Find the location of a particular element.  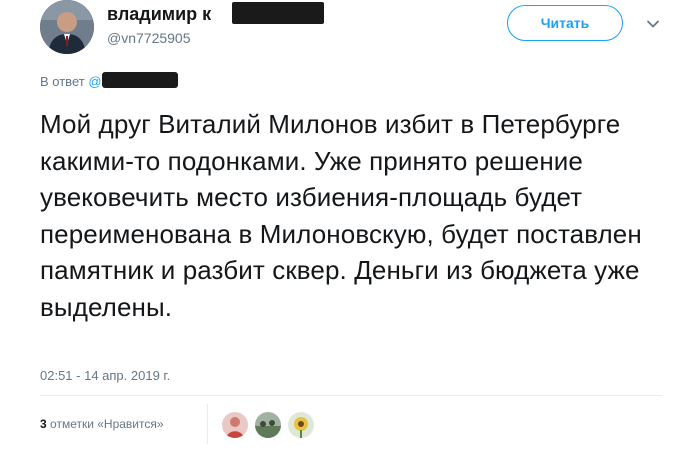

author-handle: @vn7725905 is located at coordinates (149, 38).